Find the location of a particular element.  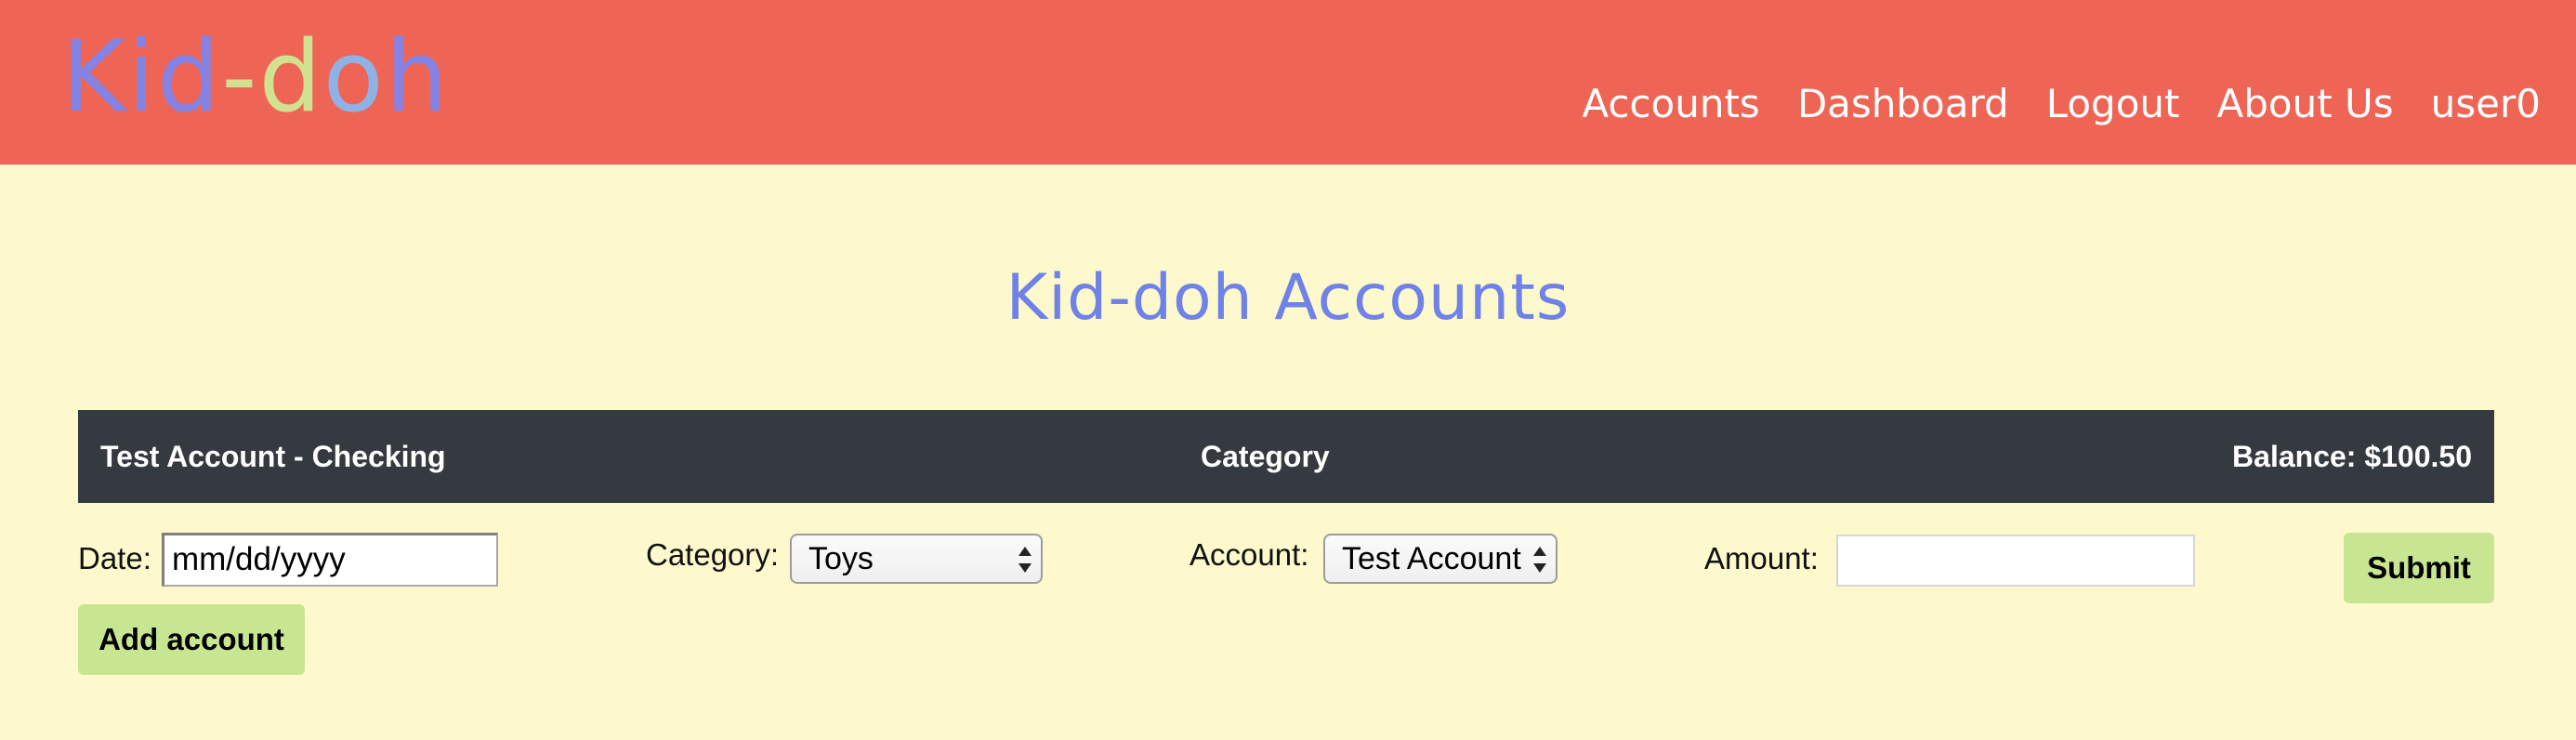

logo: Kid-doh is located at coordinates (255, 77).